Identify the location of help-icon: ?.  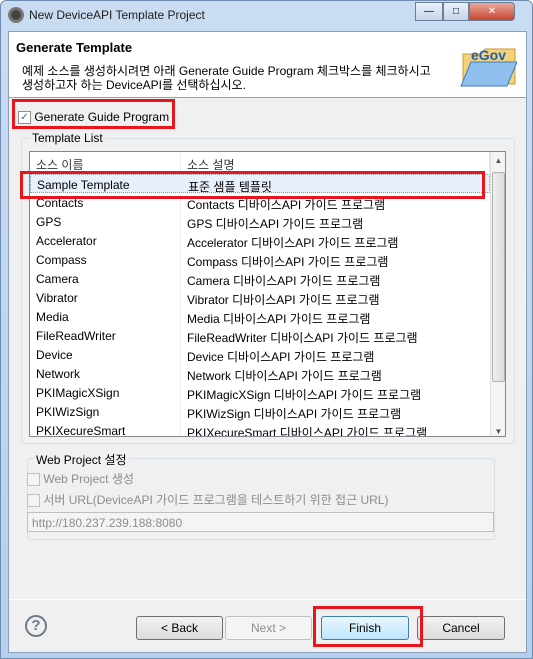
(36, 626).